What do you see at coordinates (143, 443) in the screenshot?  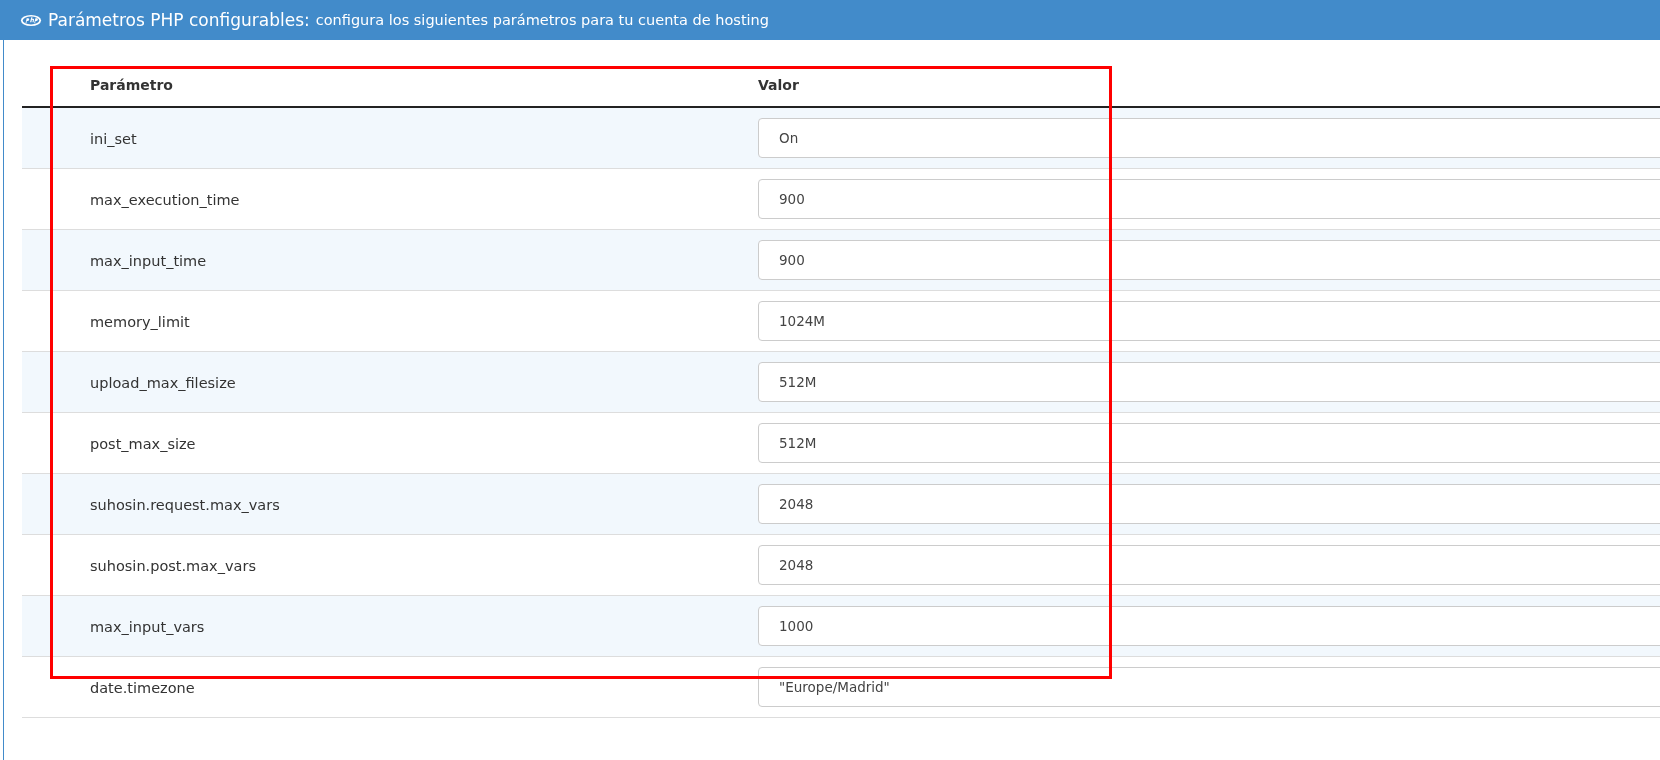 I see `parameter-name: post_max_size` at bounding box center [143, 443].